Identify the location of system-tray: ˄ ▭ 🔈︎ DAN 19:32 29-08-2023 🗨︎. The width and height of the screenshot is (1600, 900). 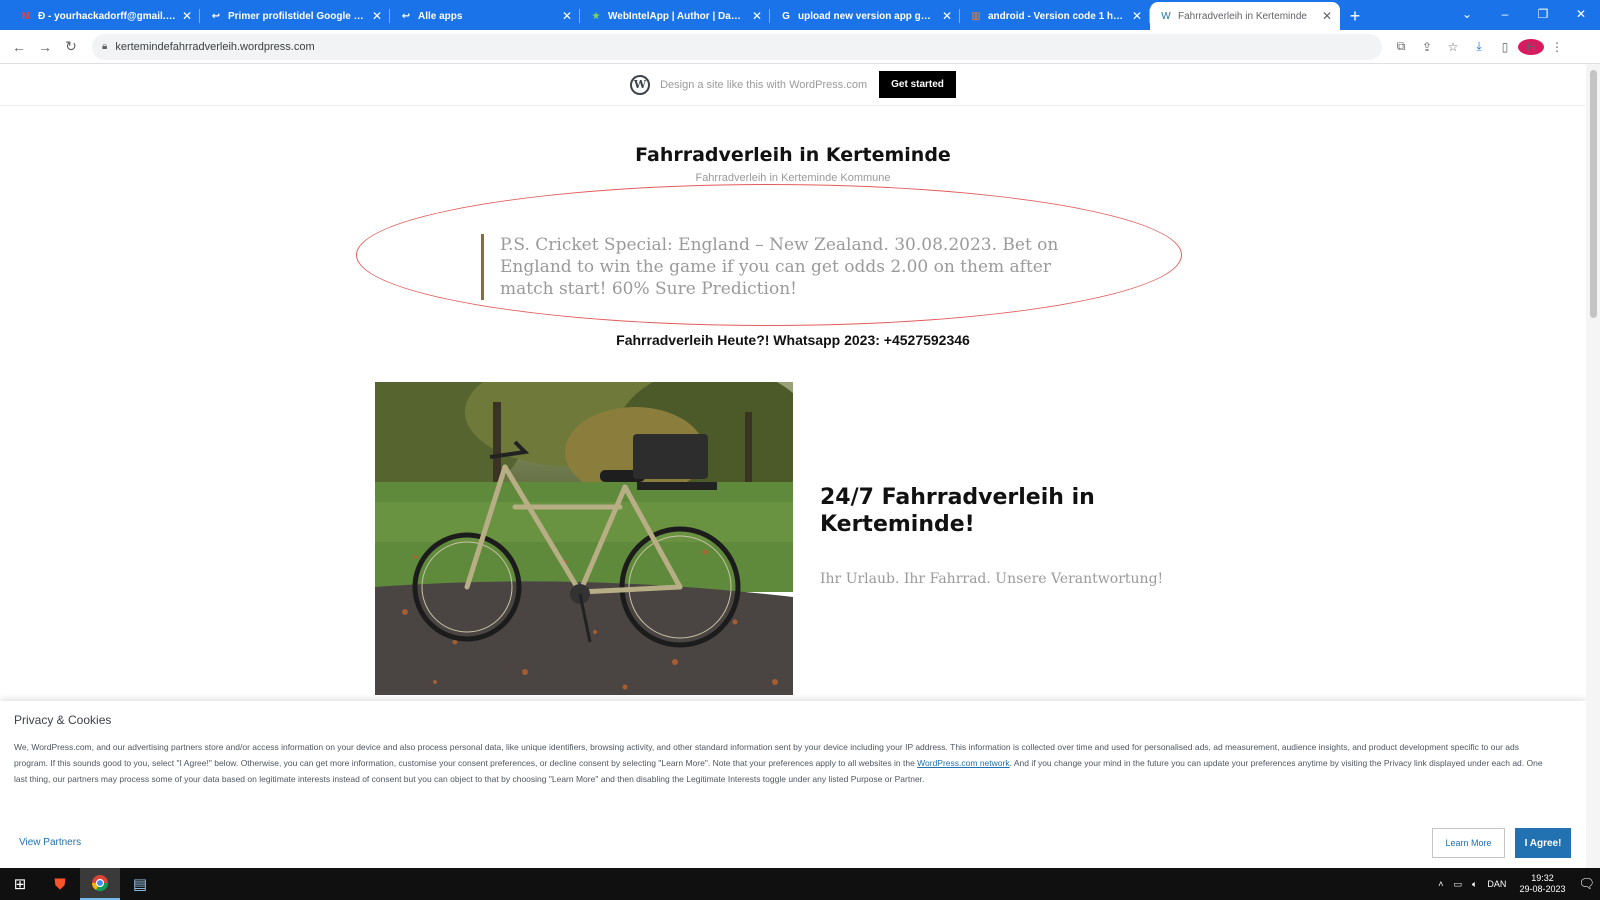
(1516, 884).